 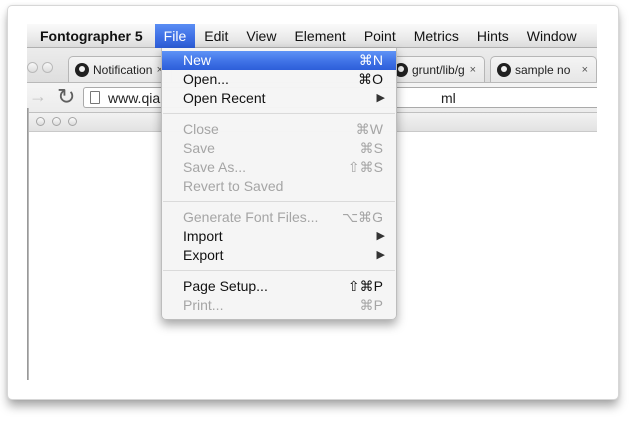 I want to click on url-visible-text: www.qia, so click(x=134, y=98).